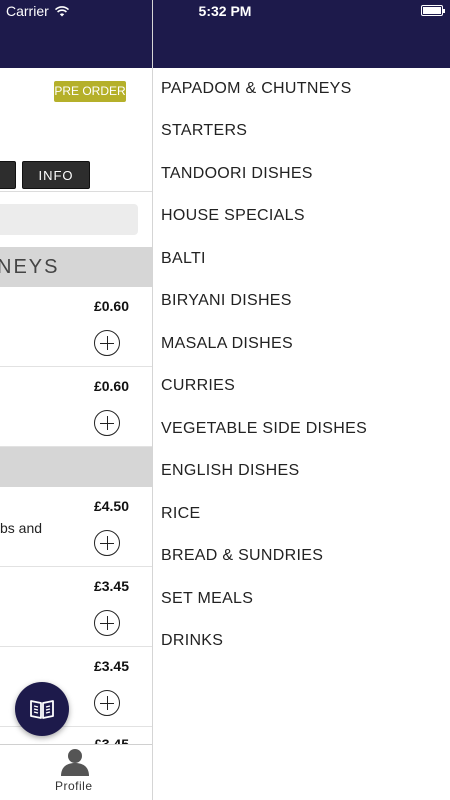 This screenshot has width=450, height=800. I want to click on status-time: 5:32 PM, so click(225, 11).